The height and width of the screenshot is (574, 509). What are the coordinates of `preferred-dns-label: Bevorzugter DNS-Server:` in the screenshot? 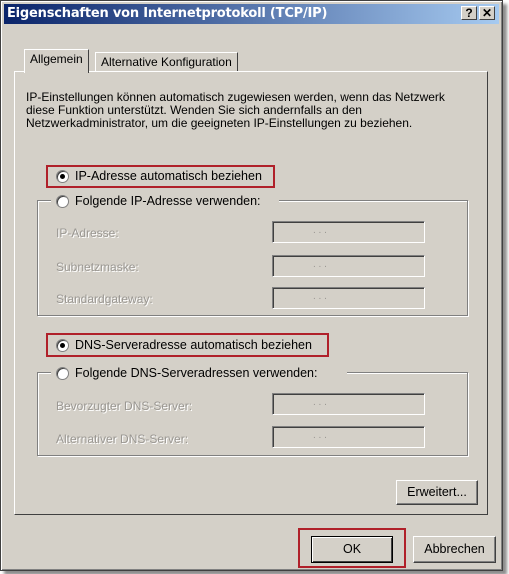 It's located at (124, 406).